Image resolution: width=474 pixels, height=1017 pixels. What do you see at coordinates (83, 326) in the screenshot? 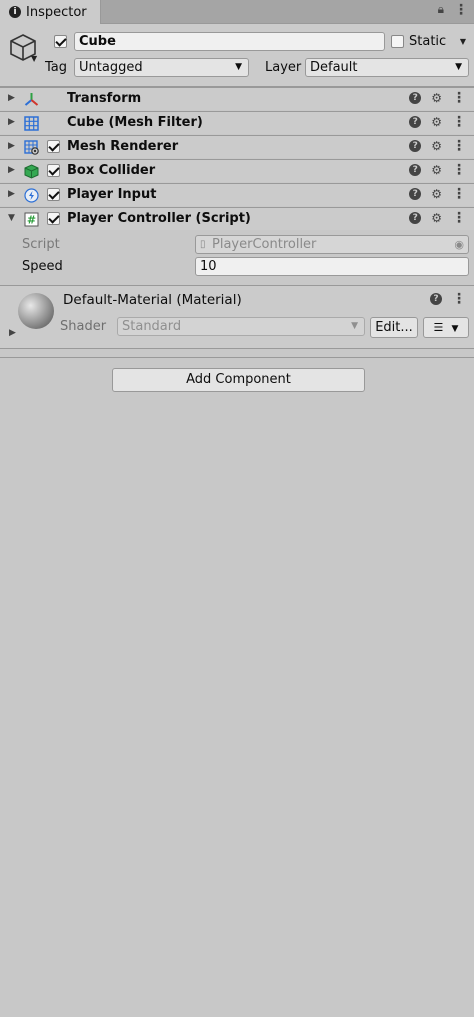
I see `shader-label: Shader` at bounding box center [83, 326].